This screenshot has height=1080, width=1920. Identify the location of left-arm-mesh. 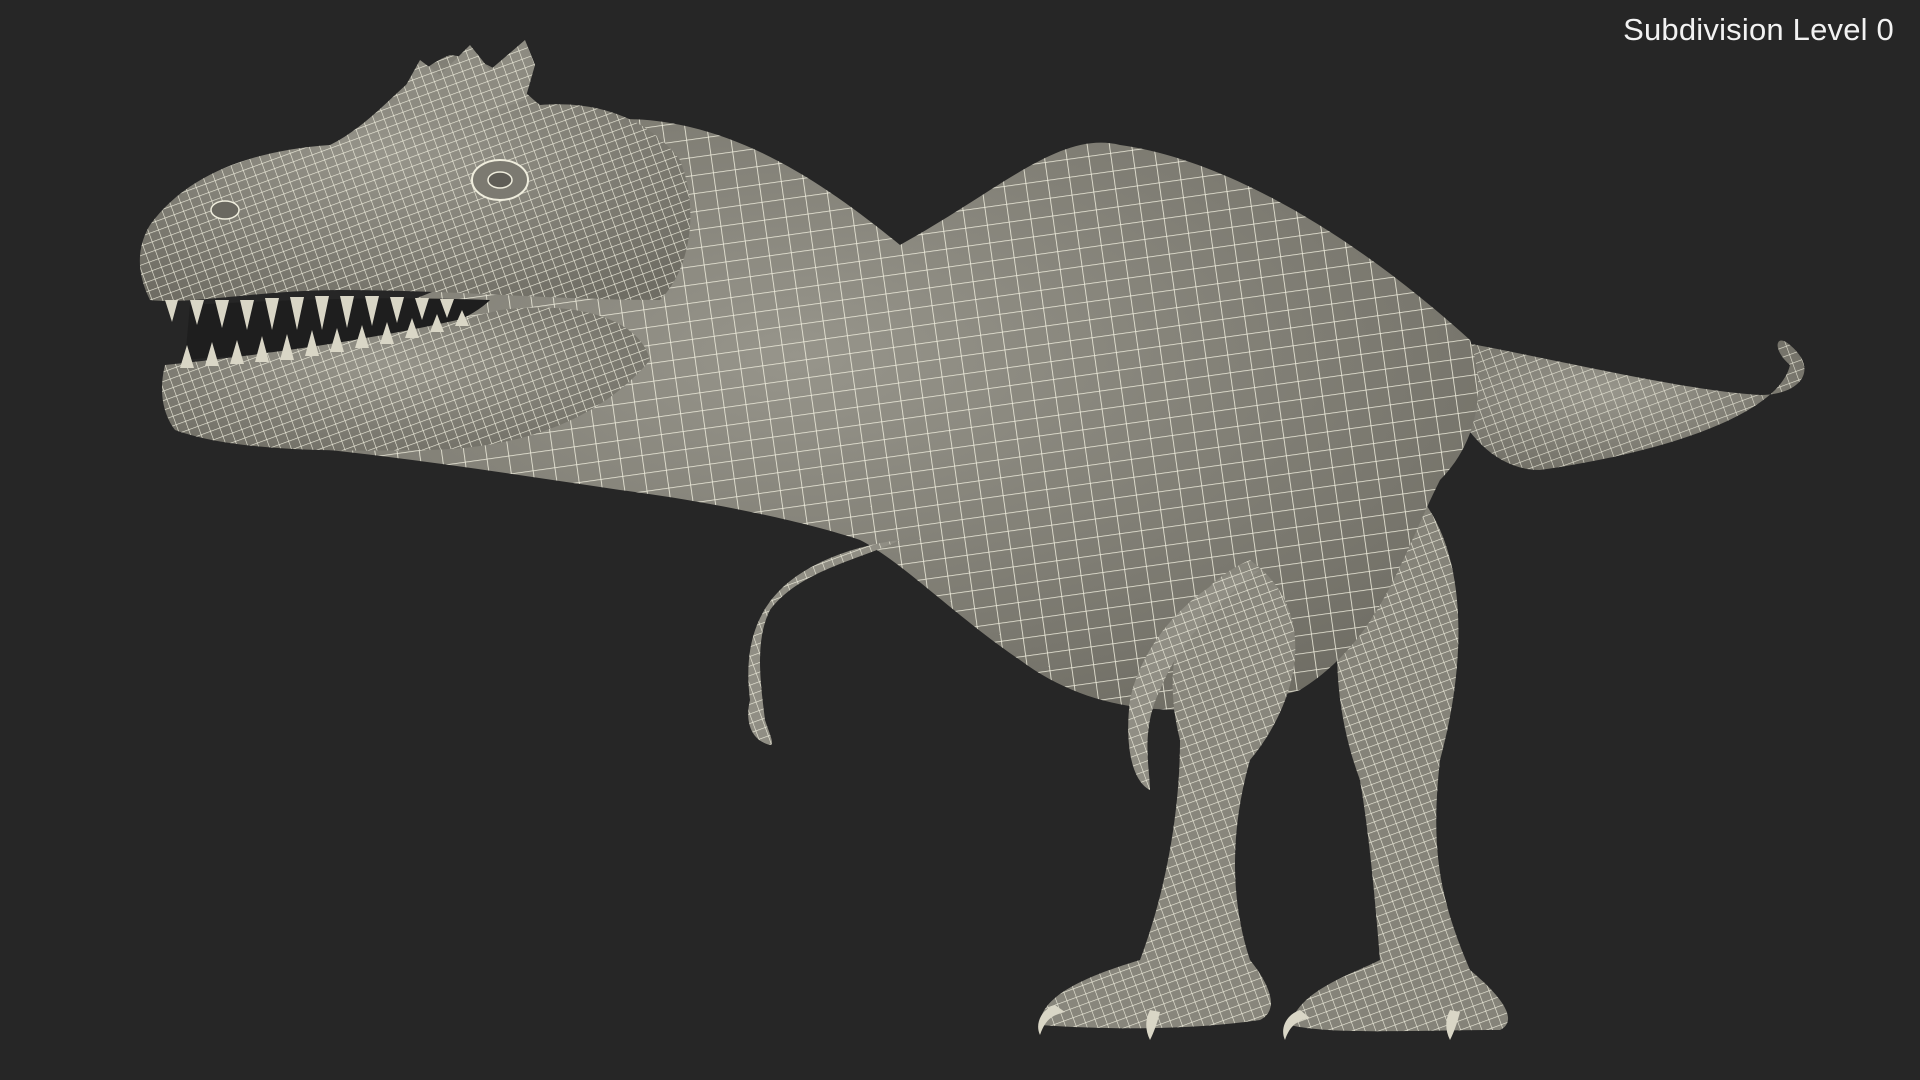
(824, 642).